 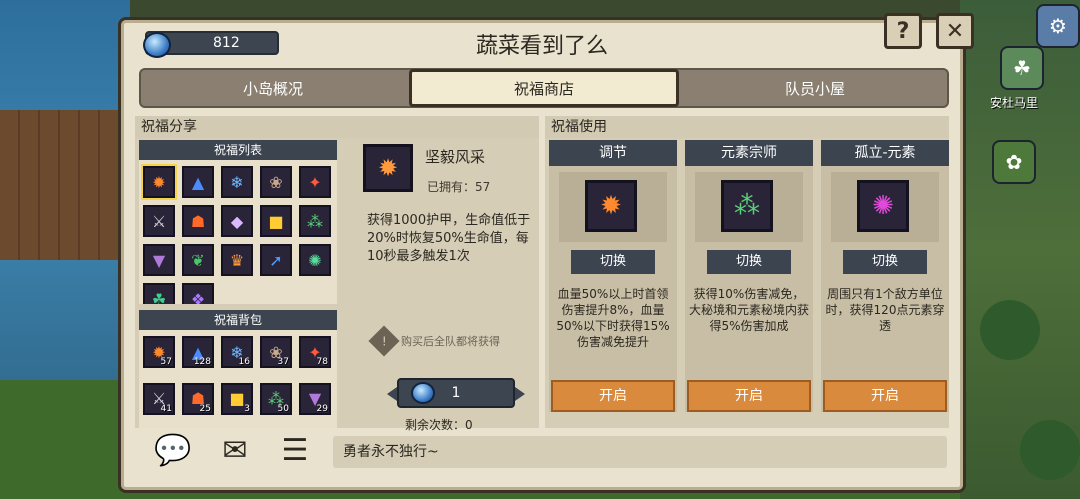 What do you see at coordinates (159, 352) in the screenshot?
I see `blessing-slot: ✹ 57` at bounding box center [159, 352].